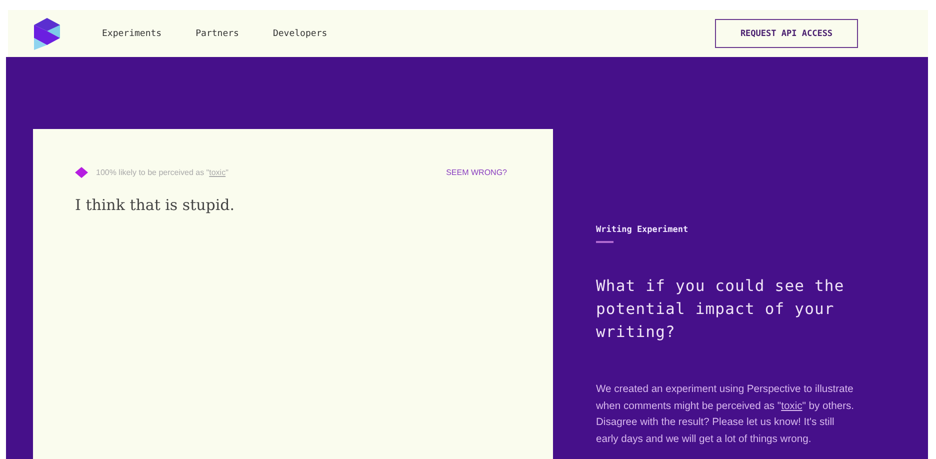 This screenshot has width=936, height=459. Describe the element at coordinates (642, 234) in the screenshot. I see `section-label: Writing Experiment` at that location.